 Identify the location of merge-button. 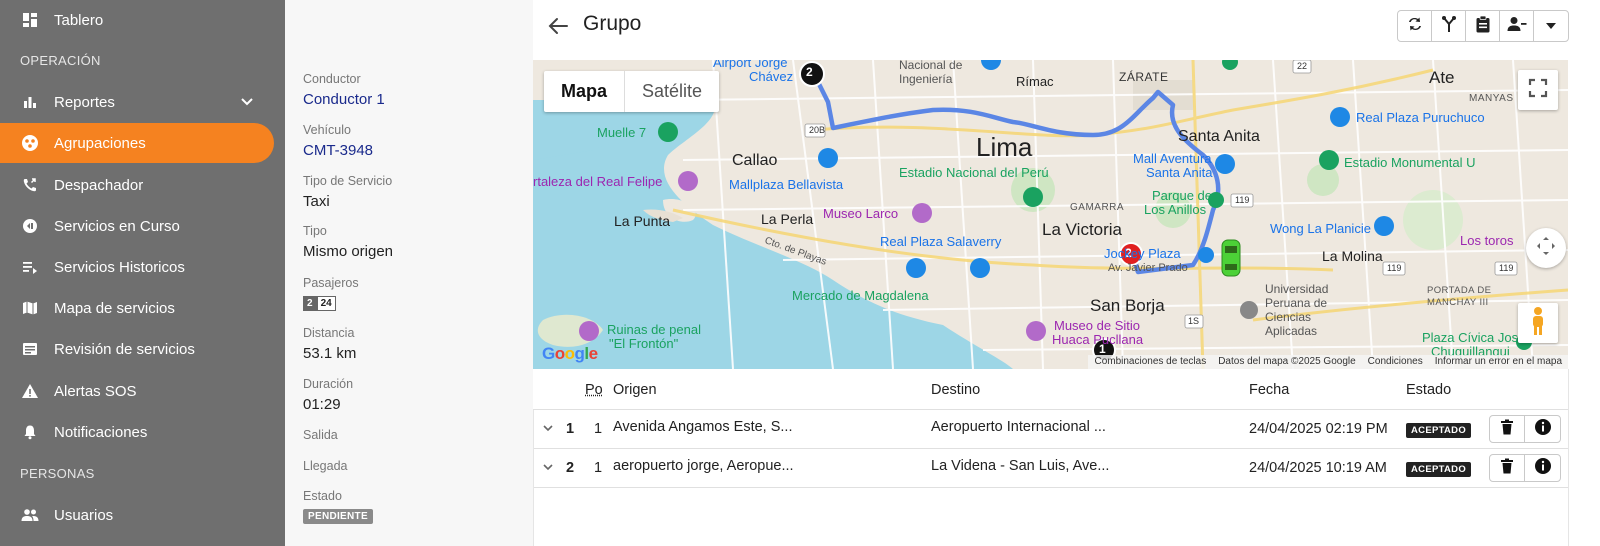
(1449, 26).